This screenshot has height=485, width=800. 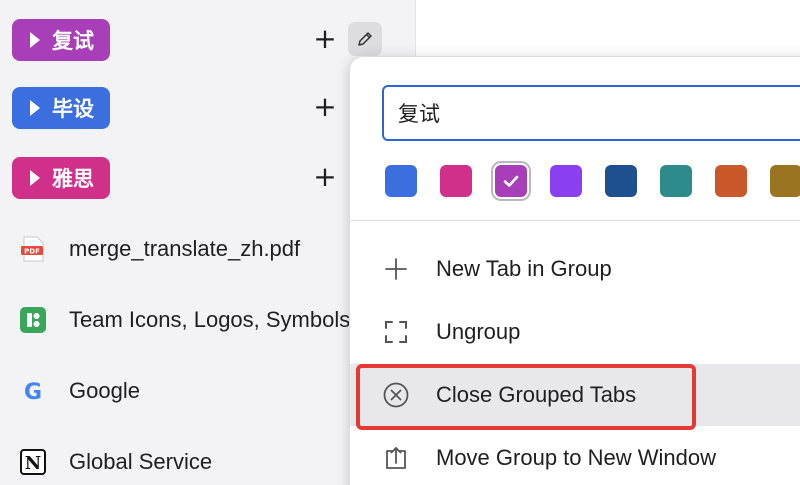 What do you see at coordinates (575, 332) in the screenshot?
I see `menu-item-ungroup: Ungroup` at bounding box center [575, 332].